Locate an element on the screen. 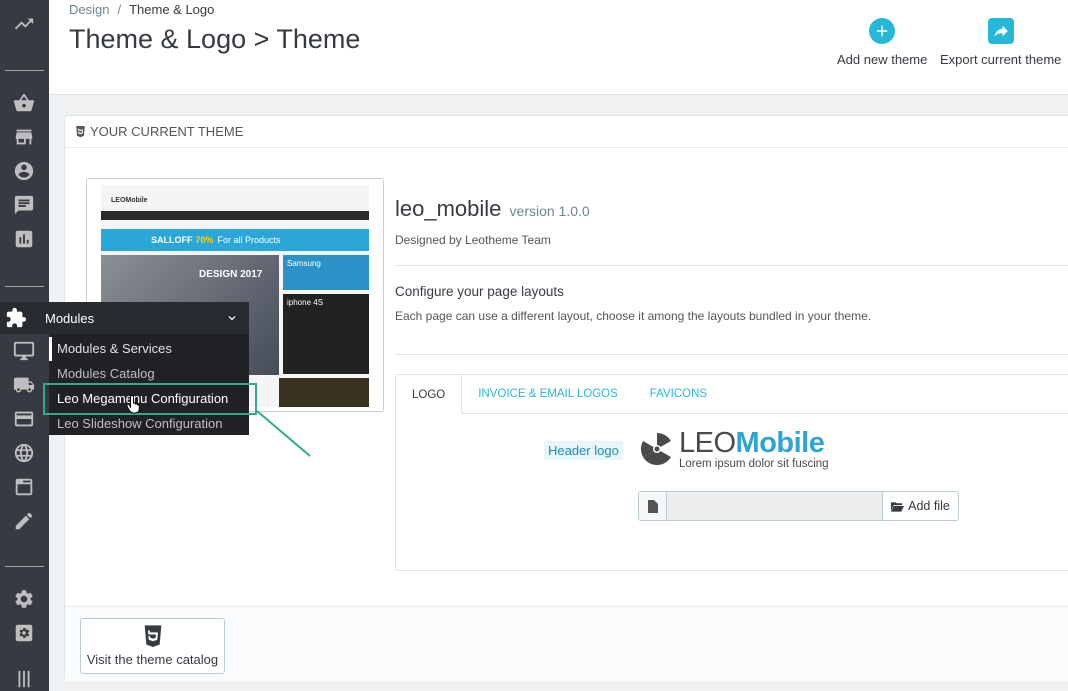  menu-item-leo-megamenu: Leo Megamenu Configuration is located at coordinates (149, 399).